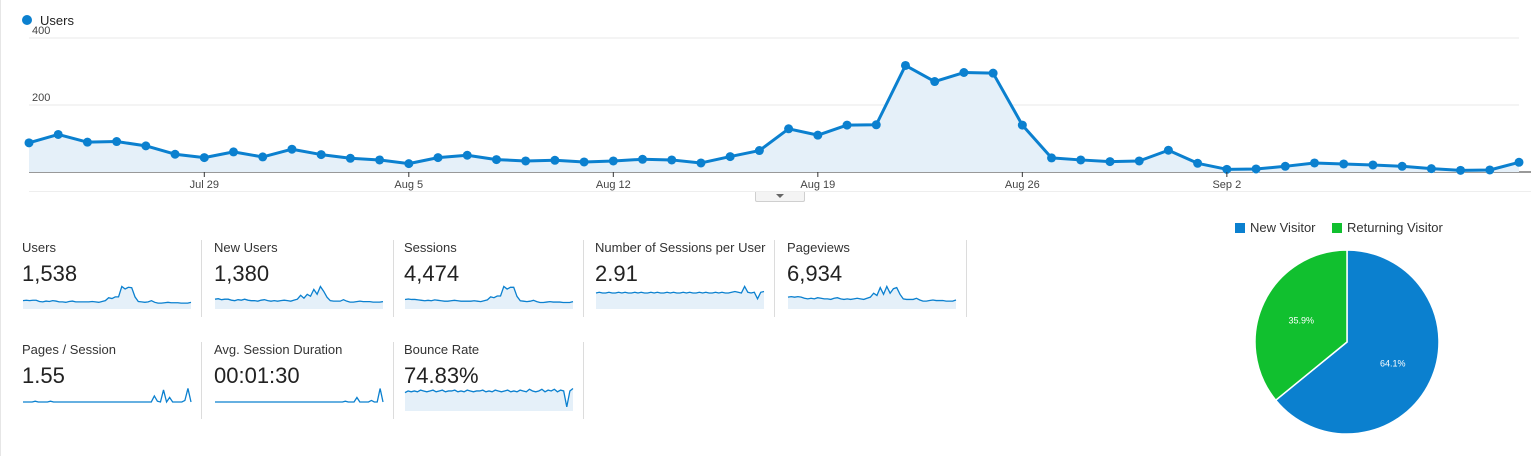 The width and height of the screenshot is (1531, 456). I want to click on x-tick-label: Aug 5, so click(408, 185).